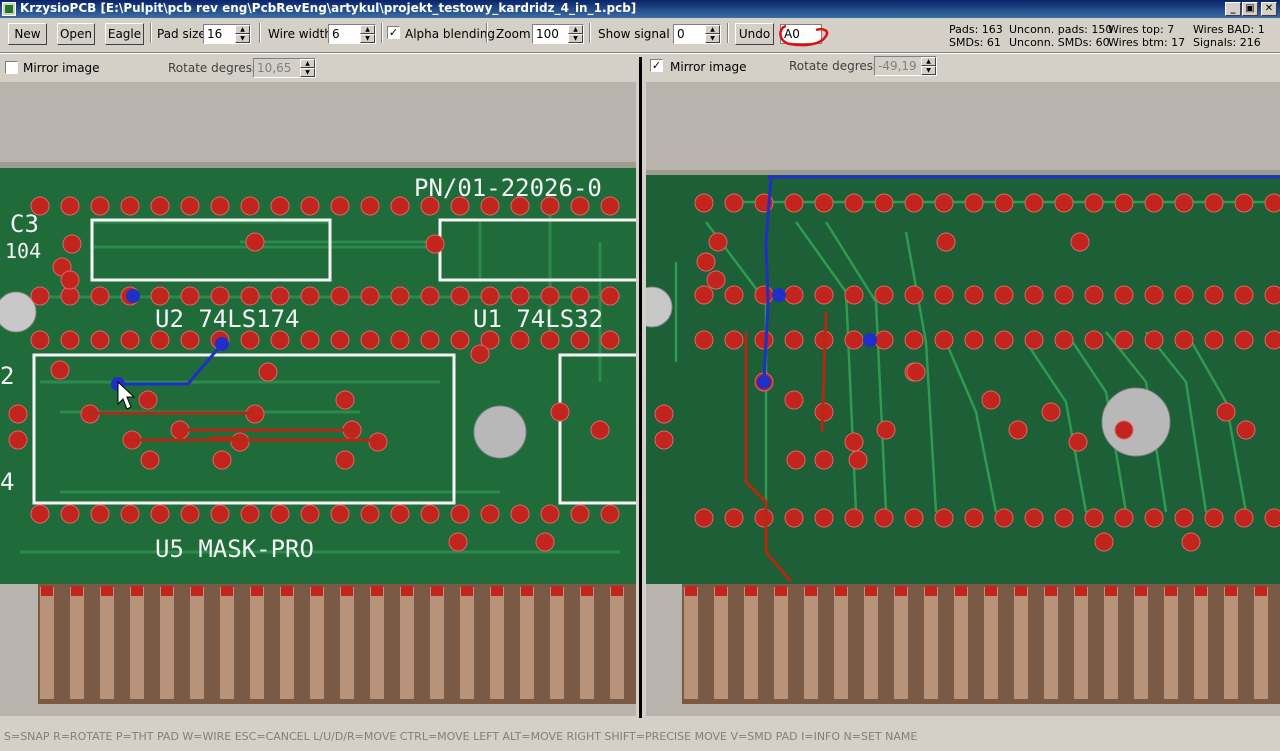 The image size is (1280, 751). I want to click on left-rotate-spinner: 10,65 ▲ ▼, so click(284, 68).